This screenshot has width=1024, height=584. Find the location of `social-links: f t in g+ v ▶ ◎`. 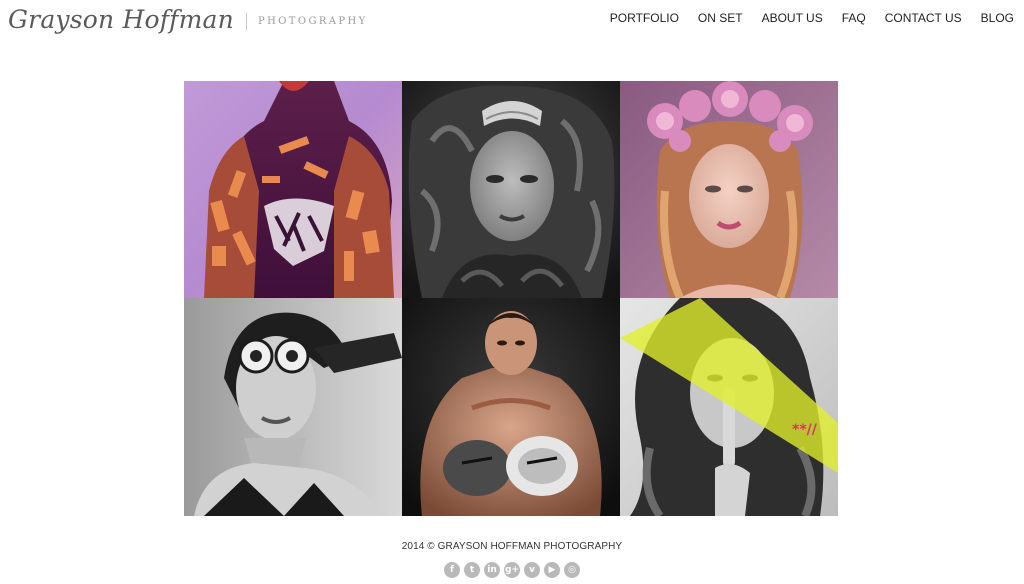

social-links: f t in g+ v ▶ ◎ is located at coordinates (512, 570).